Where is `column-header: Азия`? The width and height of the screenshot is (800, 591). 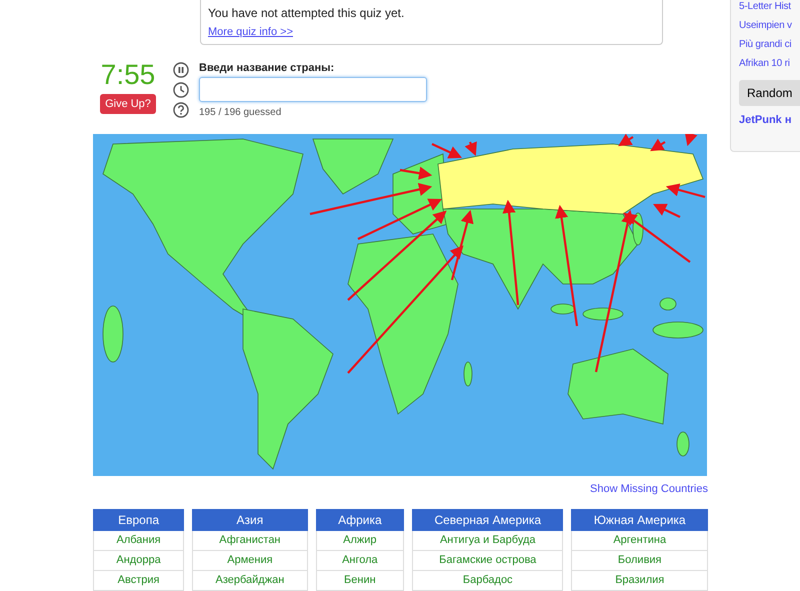 column-header: Азия is located at coordinates (250, 520).